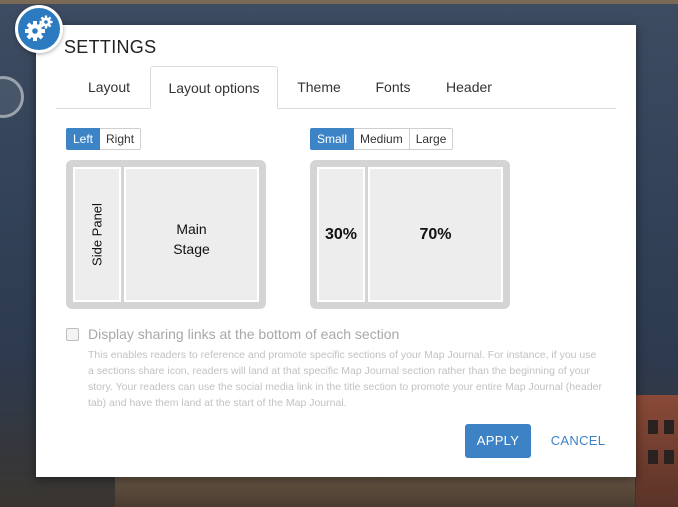 This screenshot has width=678, height=507. I want to click on tab-theme: Theme, so click(319, 87).